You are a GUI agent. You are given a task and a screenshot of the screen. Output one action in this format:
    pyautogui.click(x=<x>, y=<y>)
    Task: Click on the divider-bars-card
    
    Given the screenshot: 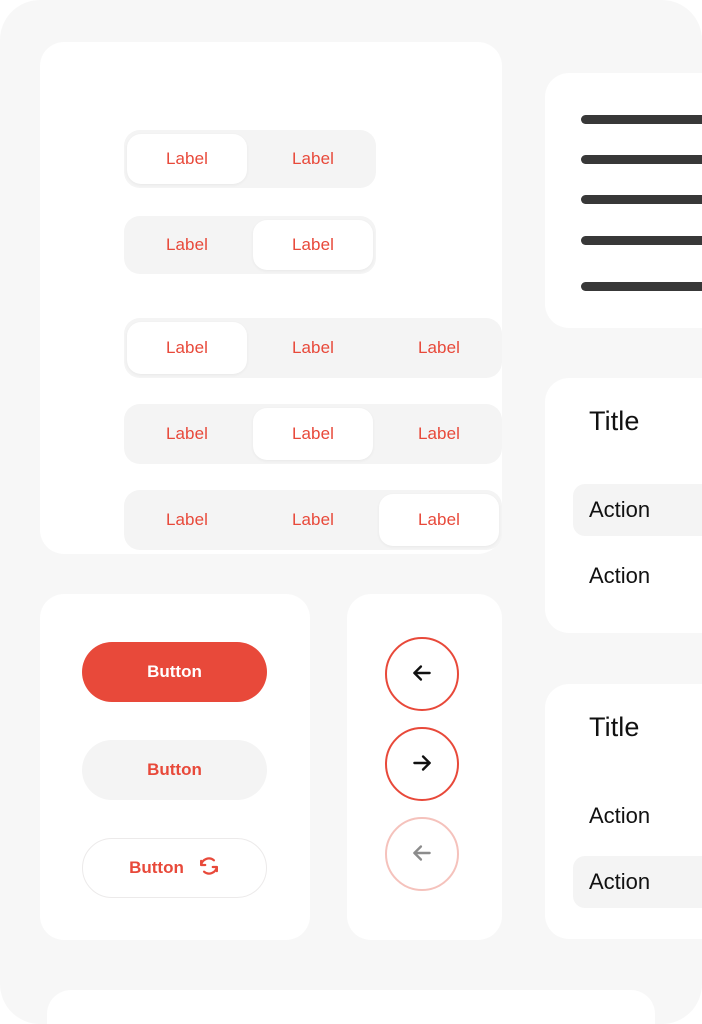 What is the action you would take?
    pyautogui.click(x=623, y=200)
    